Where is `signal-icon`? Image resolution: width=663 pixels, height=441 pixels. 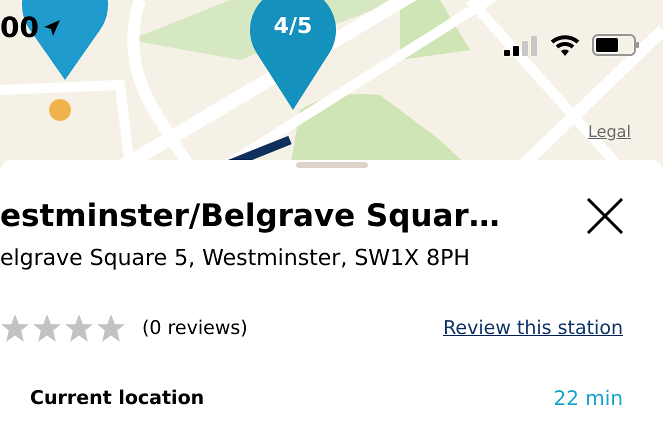 signal-icon is located at coordinates (521, 46).